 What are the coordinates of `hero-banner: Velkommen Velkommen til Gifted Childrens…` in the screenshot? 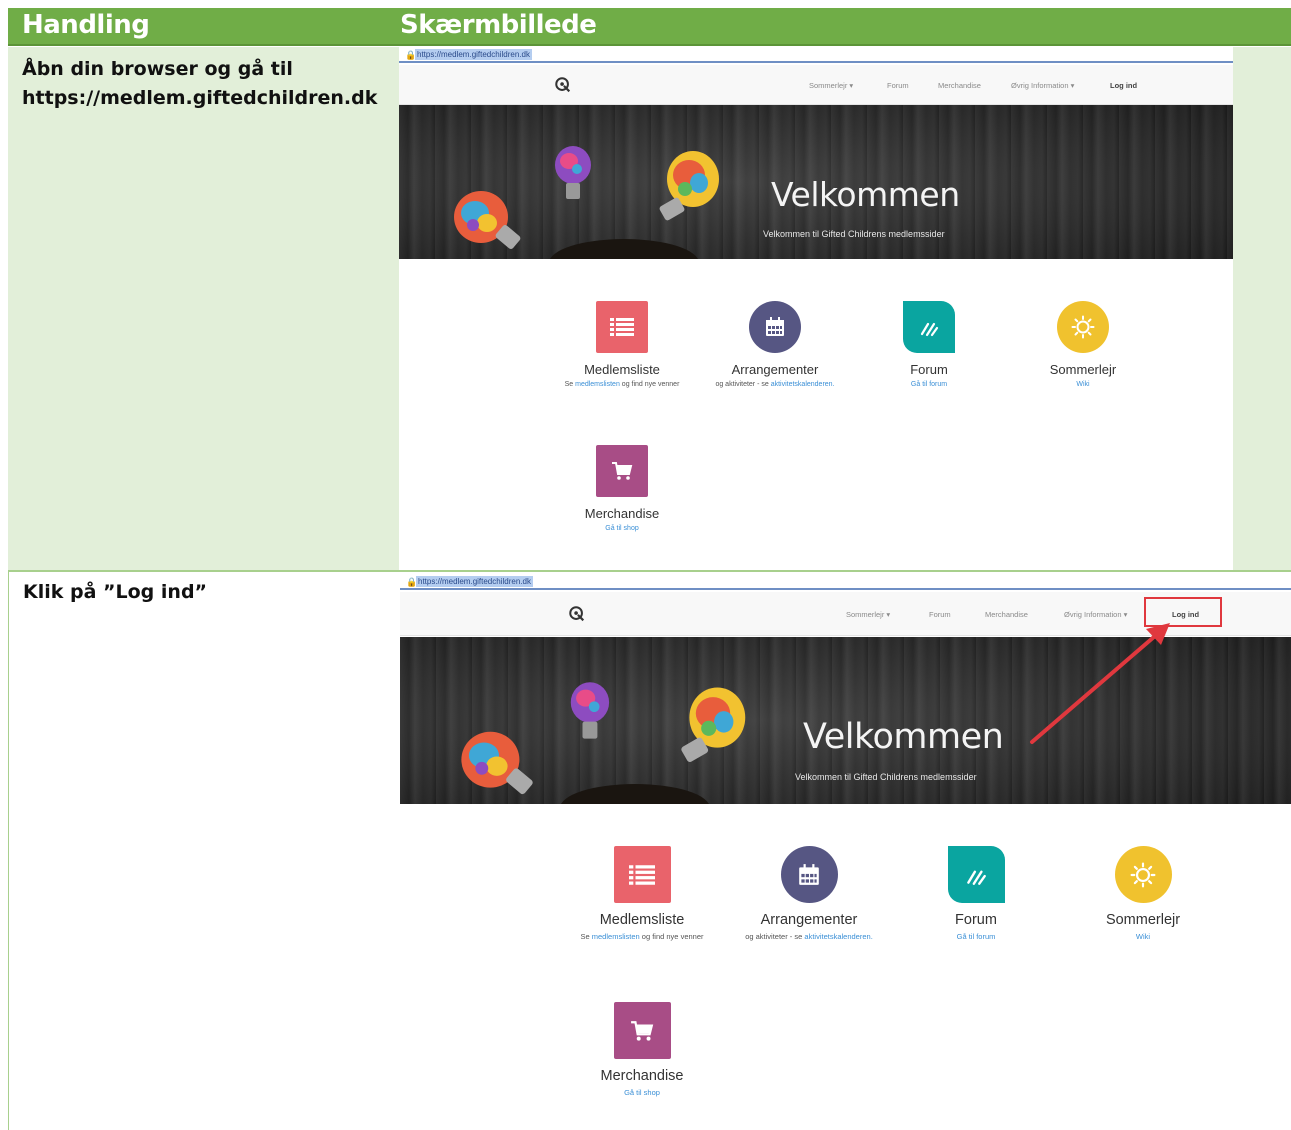 It's located at (816, 182).